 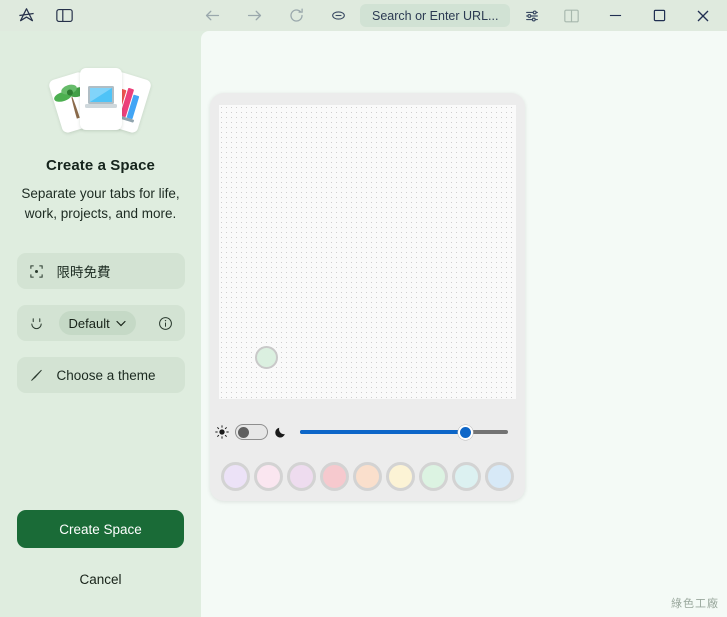 I want to click on moon-icon, so click(x=281, y=432).